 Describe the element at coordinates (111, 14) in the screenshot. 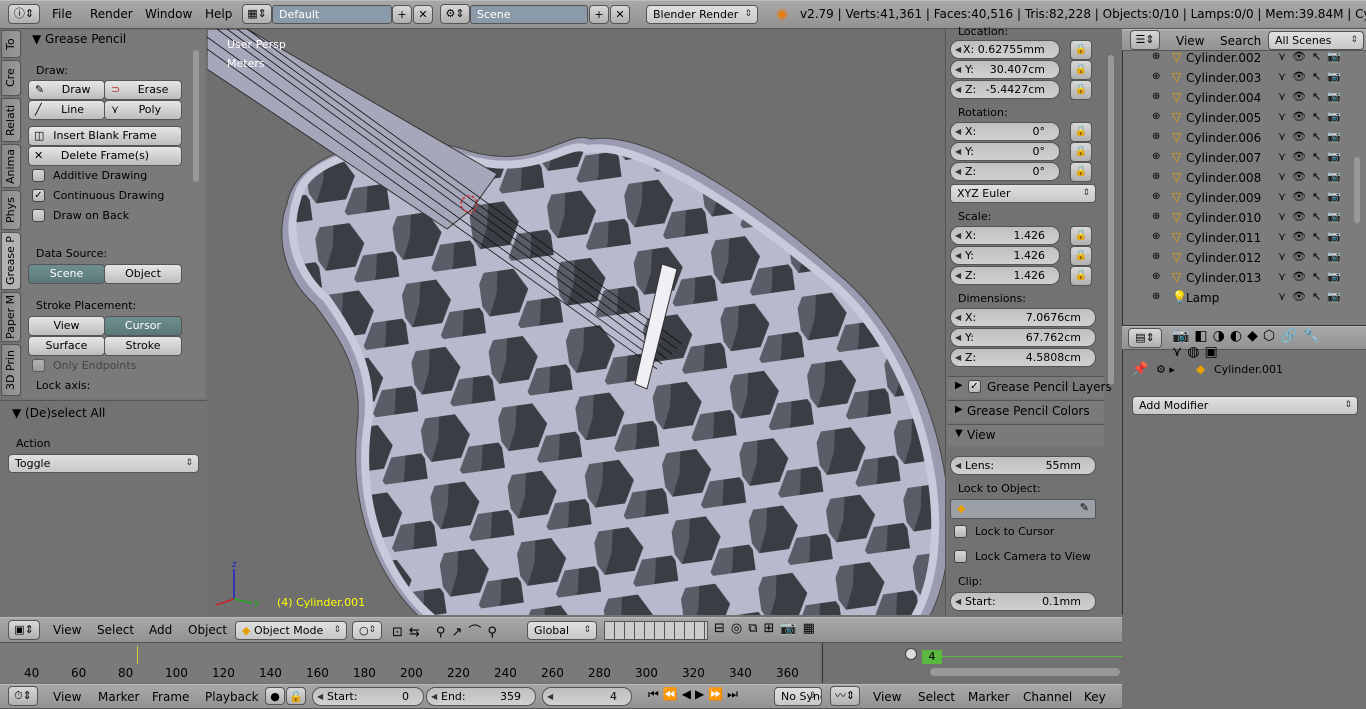

I see `menu-render: Render` at that location.